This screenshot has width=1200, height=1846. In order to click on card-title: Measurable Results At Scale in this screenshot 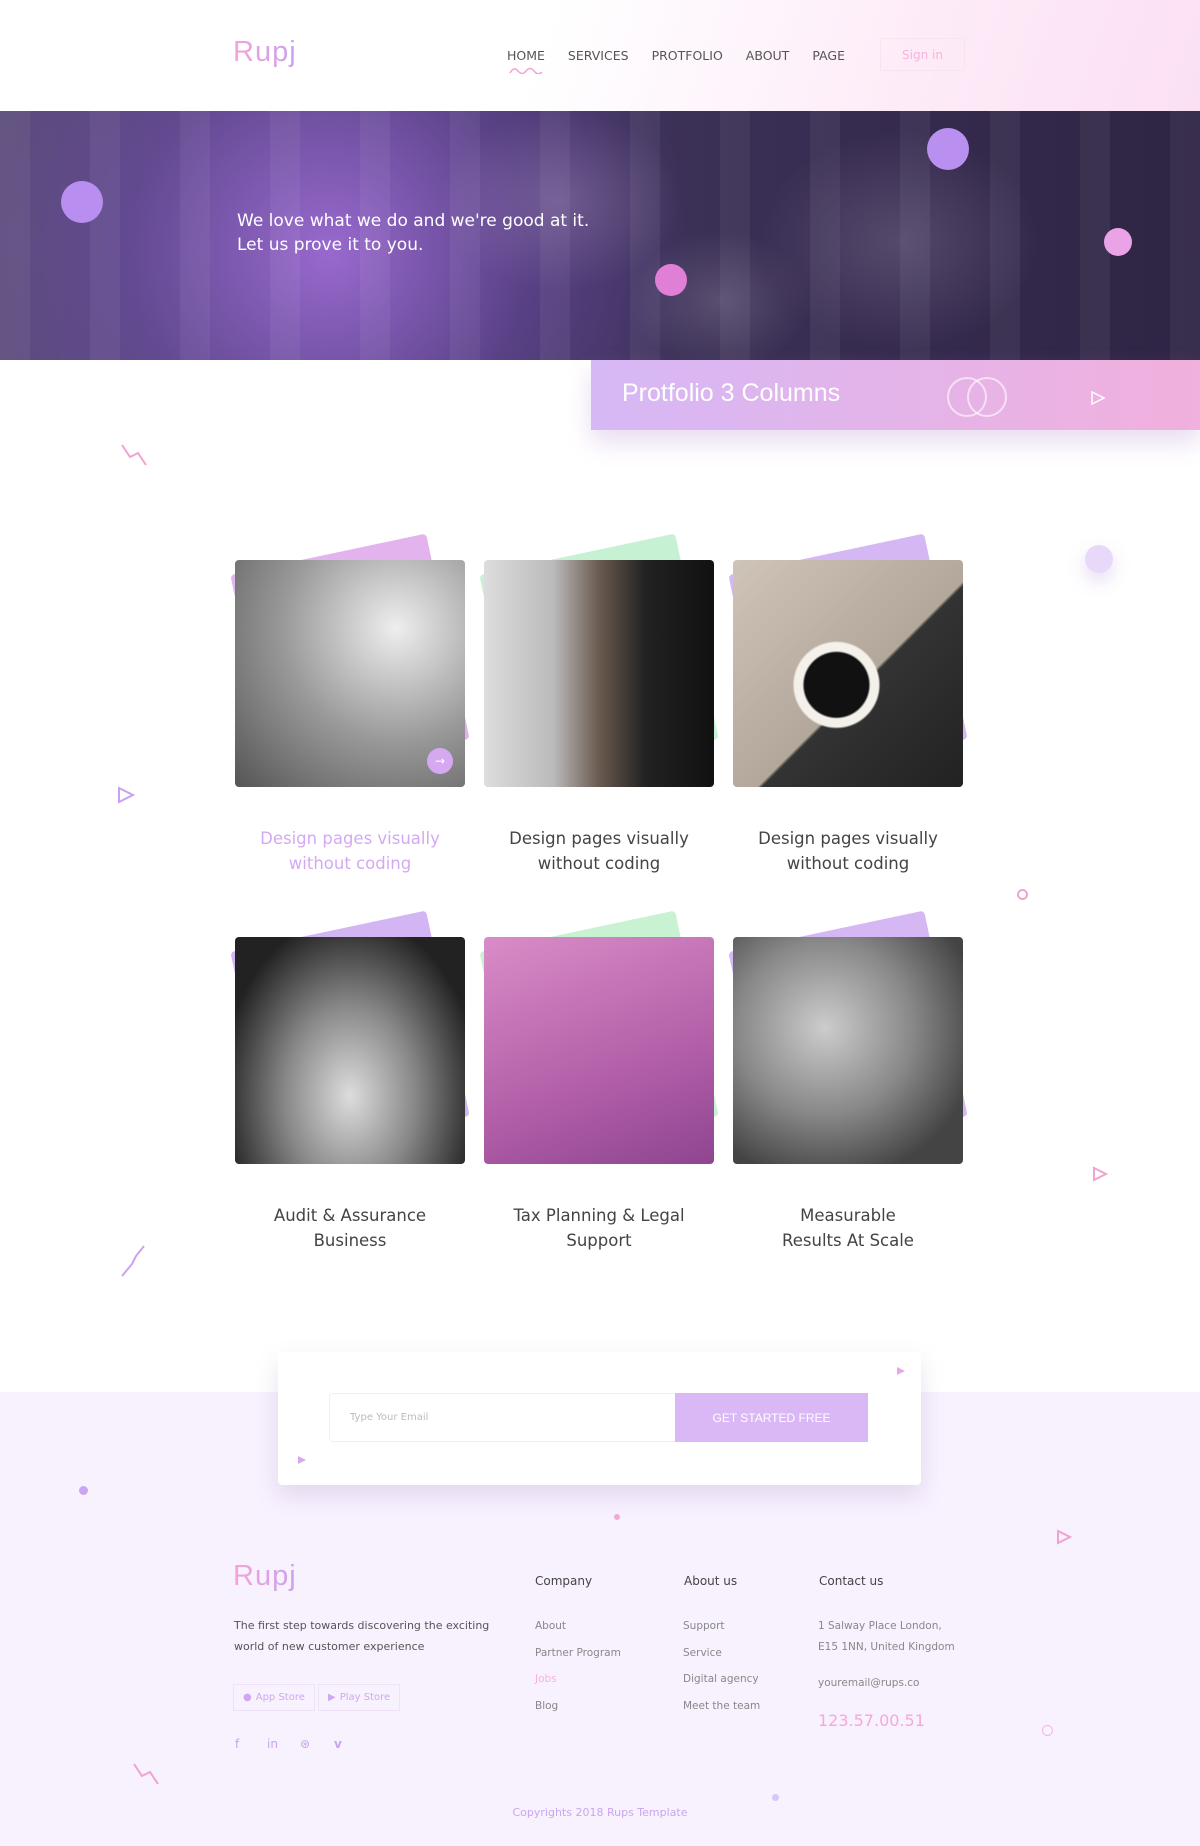, I will do `click(848, 1228)`.